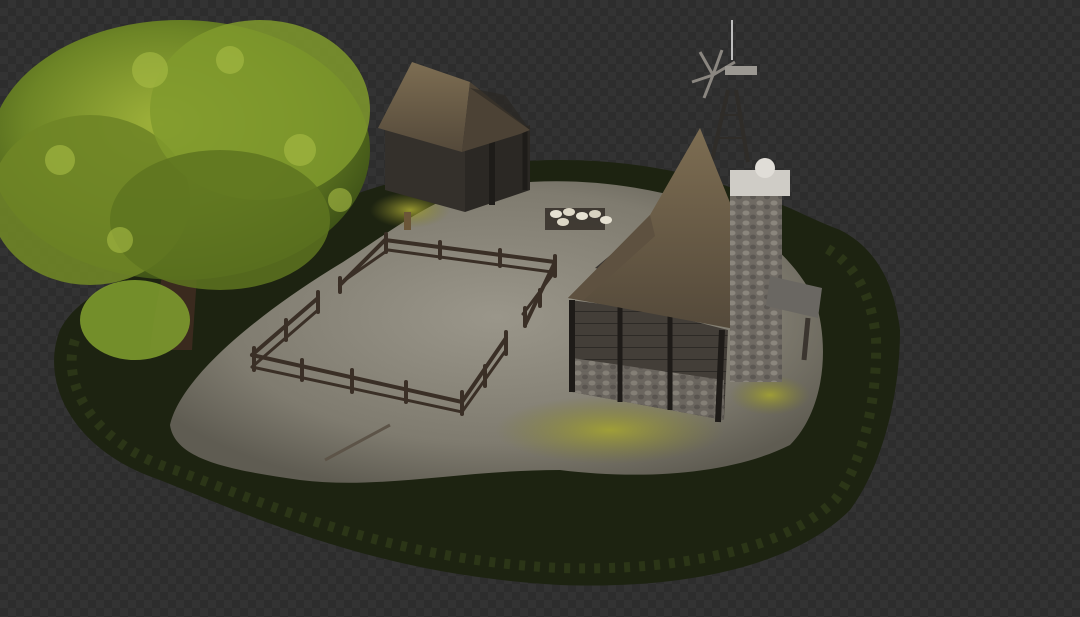 The image size is (1080, 617). I want to click on hay-post, so click(407, 221).